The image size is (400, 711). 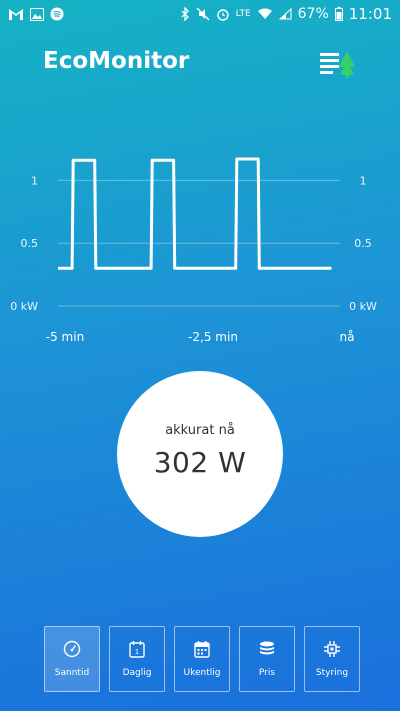 What do you see at coordinates (267, 648) in the screenshot?
I see `coins-icon` at bounding box center [267, 648].